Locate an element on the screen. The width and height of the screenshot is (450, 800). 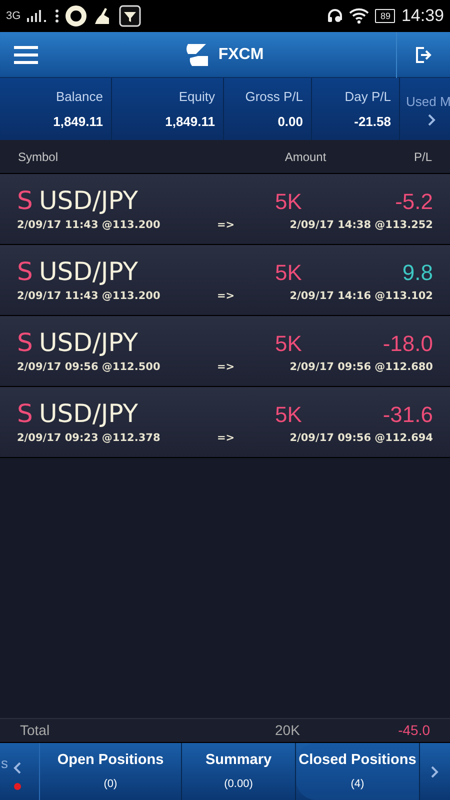
chevron-left-icon is located at coordinates (17, 768).